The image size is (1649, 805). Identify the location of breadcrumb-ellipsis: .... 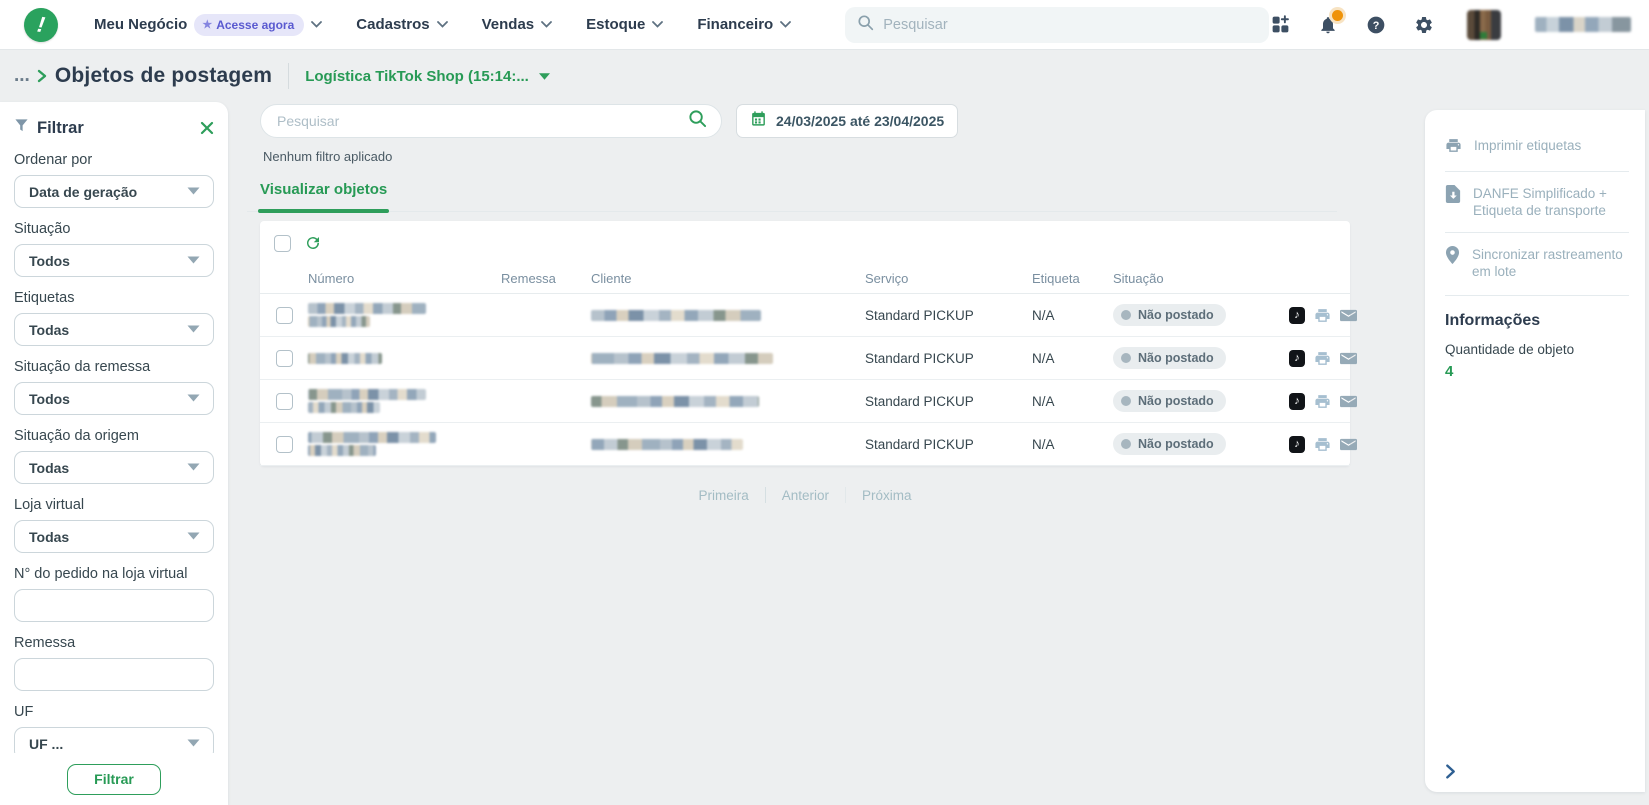
(22, 76).